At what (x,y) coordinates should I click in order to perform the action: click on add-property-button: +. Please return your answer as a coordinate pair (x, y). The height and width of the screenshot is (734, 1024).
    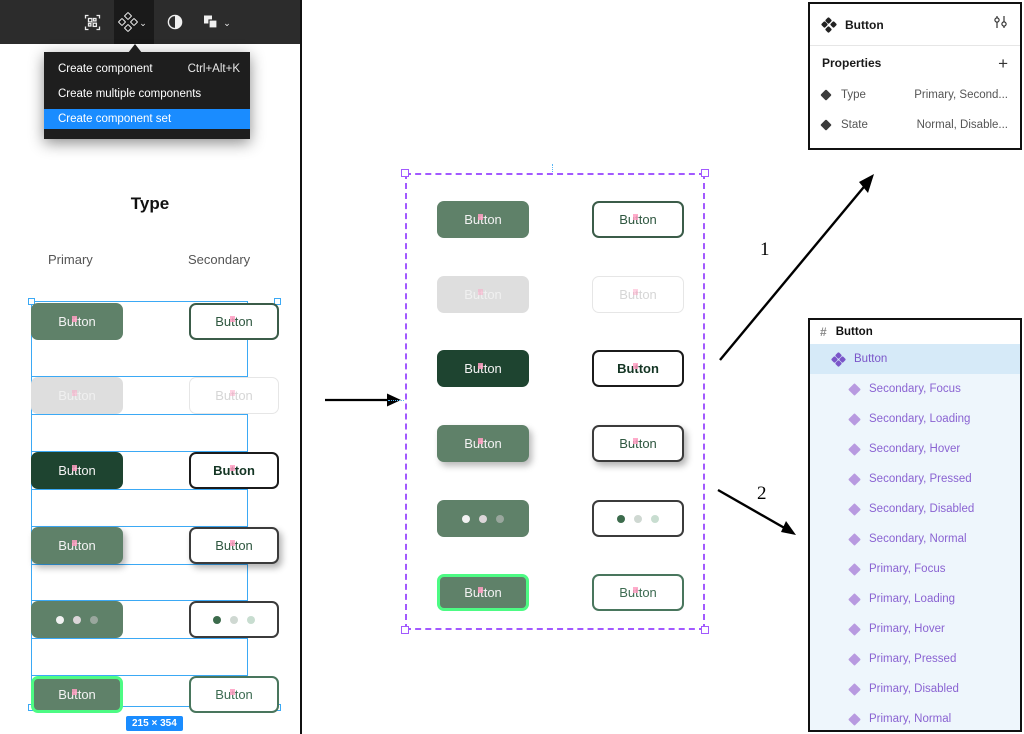
    Looking at the image, I should click on (1003, 63).